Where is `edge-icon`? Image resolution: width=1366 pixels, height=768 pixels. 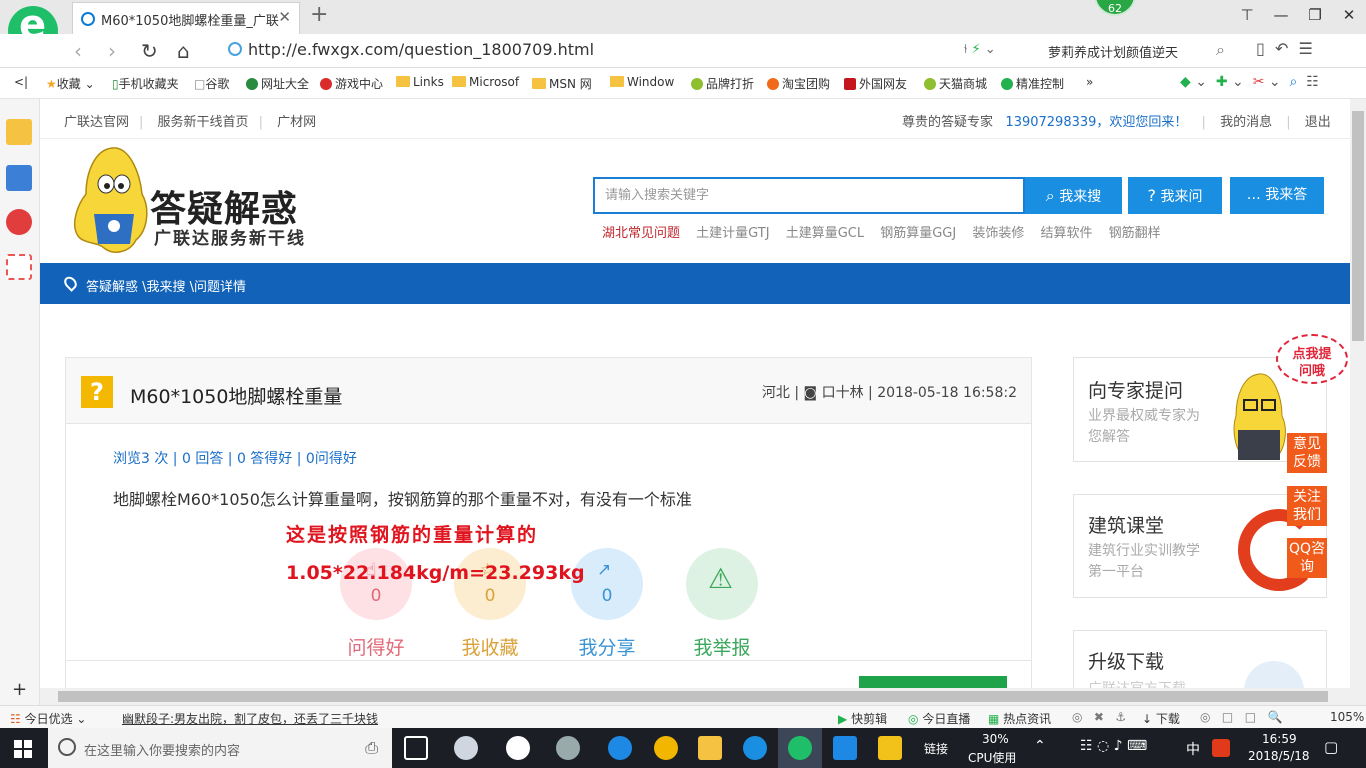
edge-icon is located at coordinates (620, 748).